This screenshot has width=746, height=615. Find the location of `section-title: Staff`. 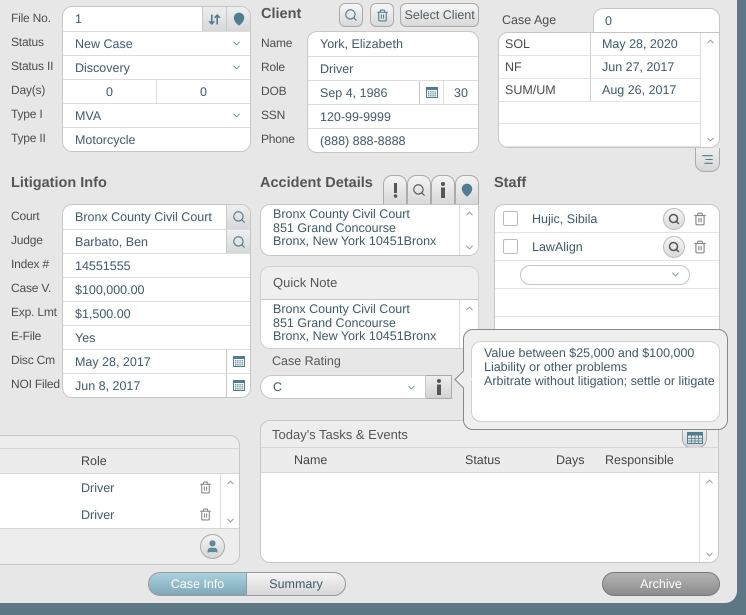

section-title: Staff is located at coordinates (511, 183).